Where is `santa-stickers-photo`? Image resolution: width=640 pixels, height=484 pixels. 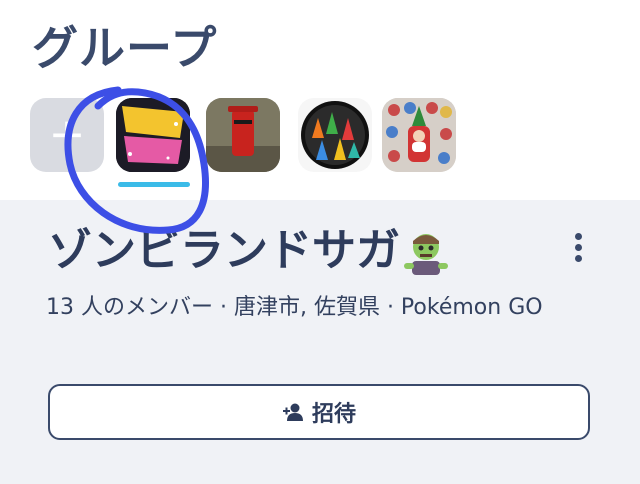
santa-stickers-photo is located at coordinates (419, 135).